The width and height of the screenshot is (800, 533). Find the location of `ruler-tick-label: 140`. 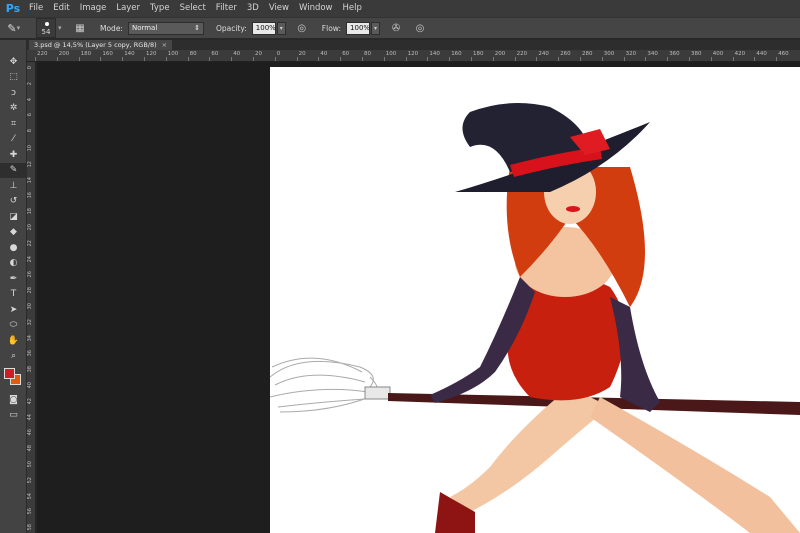

ruler-tick-label: 140 is located at coordinates (434, 54).